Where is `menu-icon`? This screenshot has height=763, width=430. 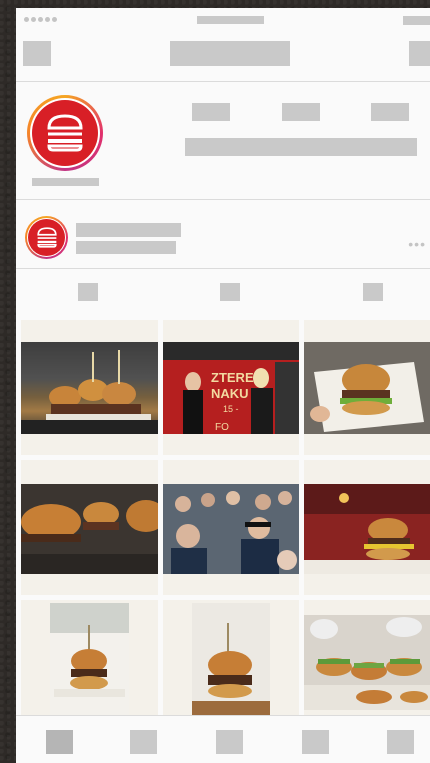
menu-icon is located at coordinates (419, 53).